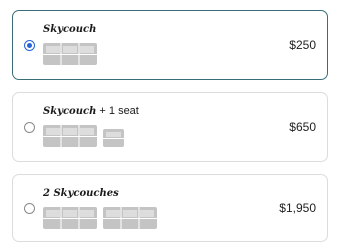  I want to click on option-title: Skycouch, so click(69, 29).